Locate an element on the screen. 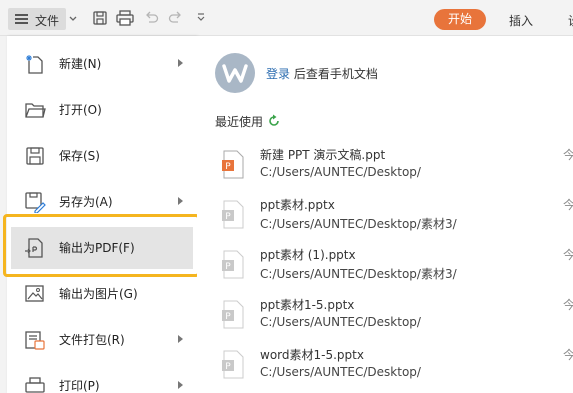 The image size is (573, 393). tab-insert: 插入 is located at coordinates (521, 20).